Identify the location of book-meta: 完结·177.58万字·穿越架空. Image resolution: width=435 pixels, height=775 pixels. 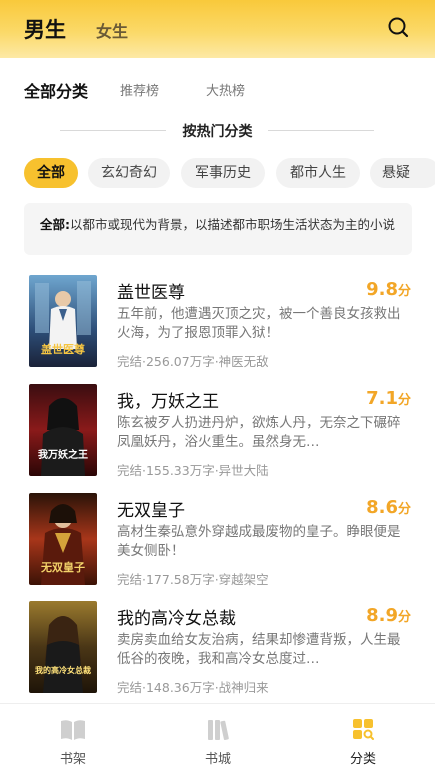
(193, 579).